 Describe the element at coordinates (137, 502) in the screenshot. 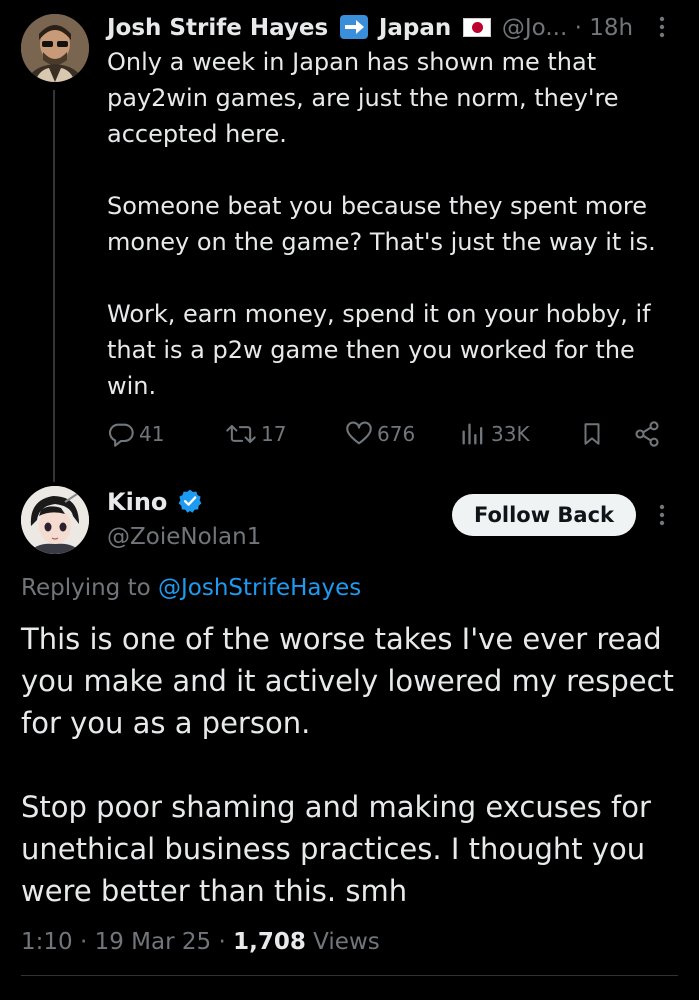

I see `author-name: Kino` at that location.